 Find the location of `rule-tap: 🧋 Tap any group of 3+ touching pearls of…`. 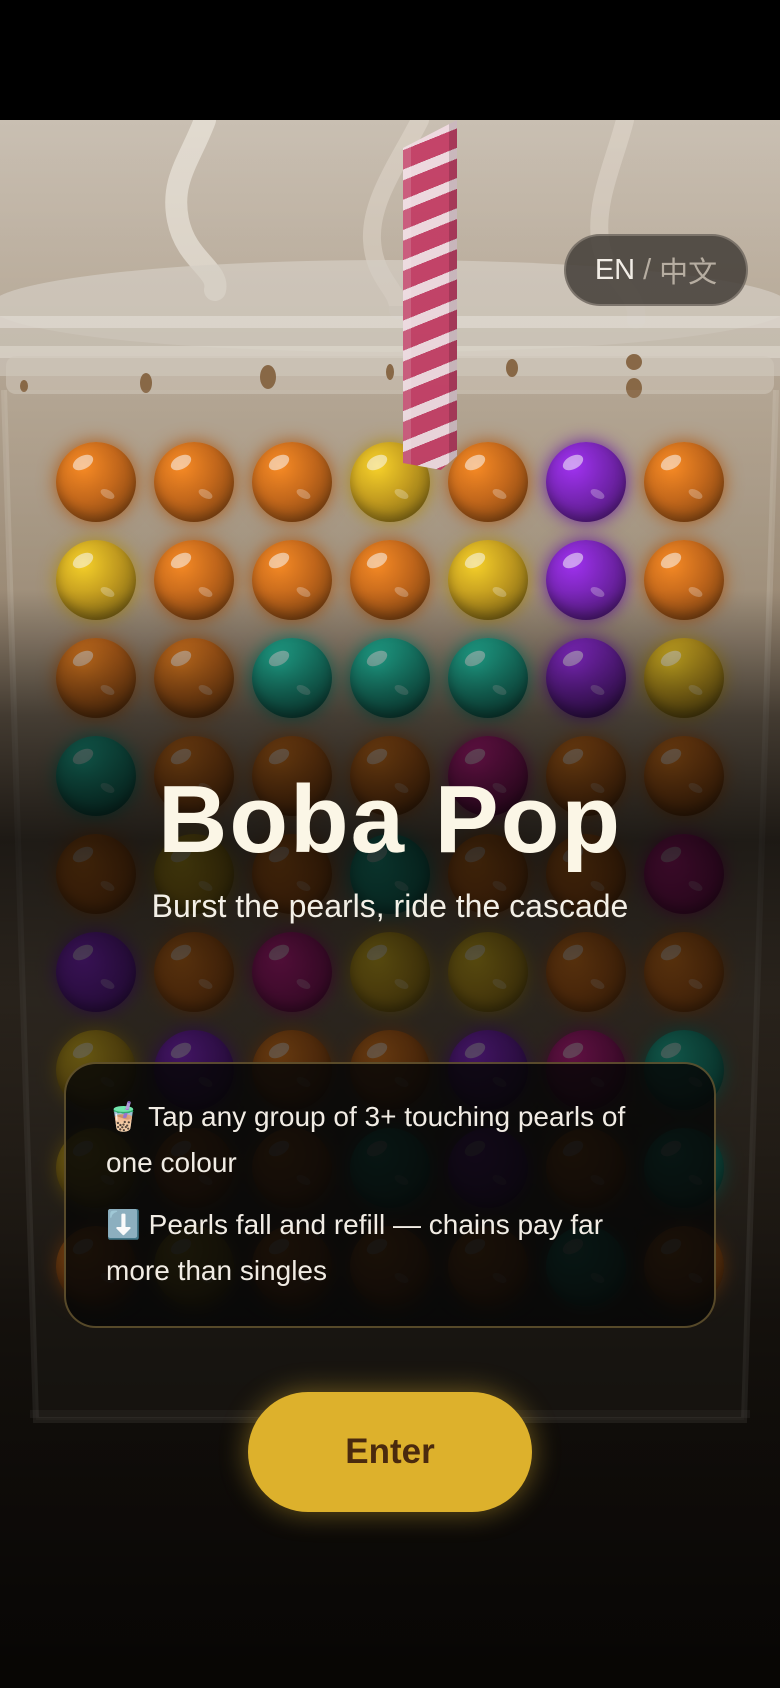

rule-tap: 🧋 Tap any group of 3+ touching pearls of… is located at coordinates (366, 1139).